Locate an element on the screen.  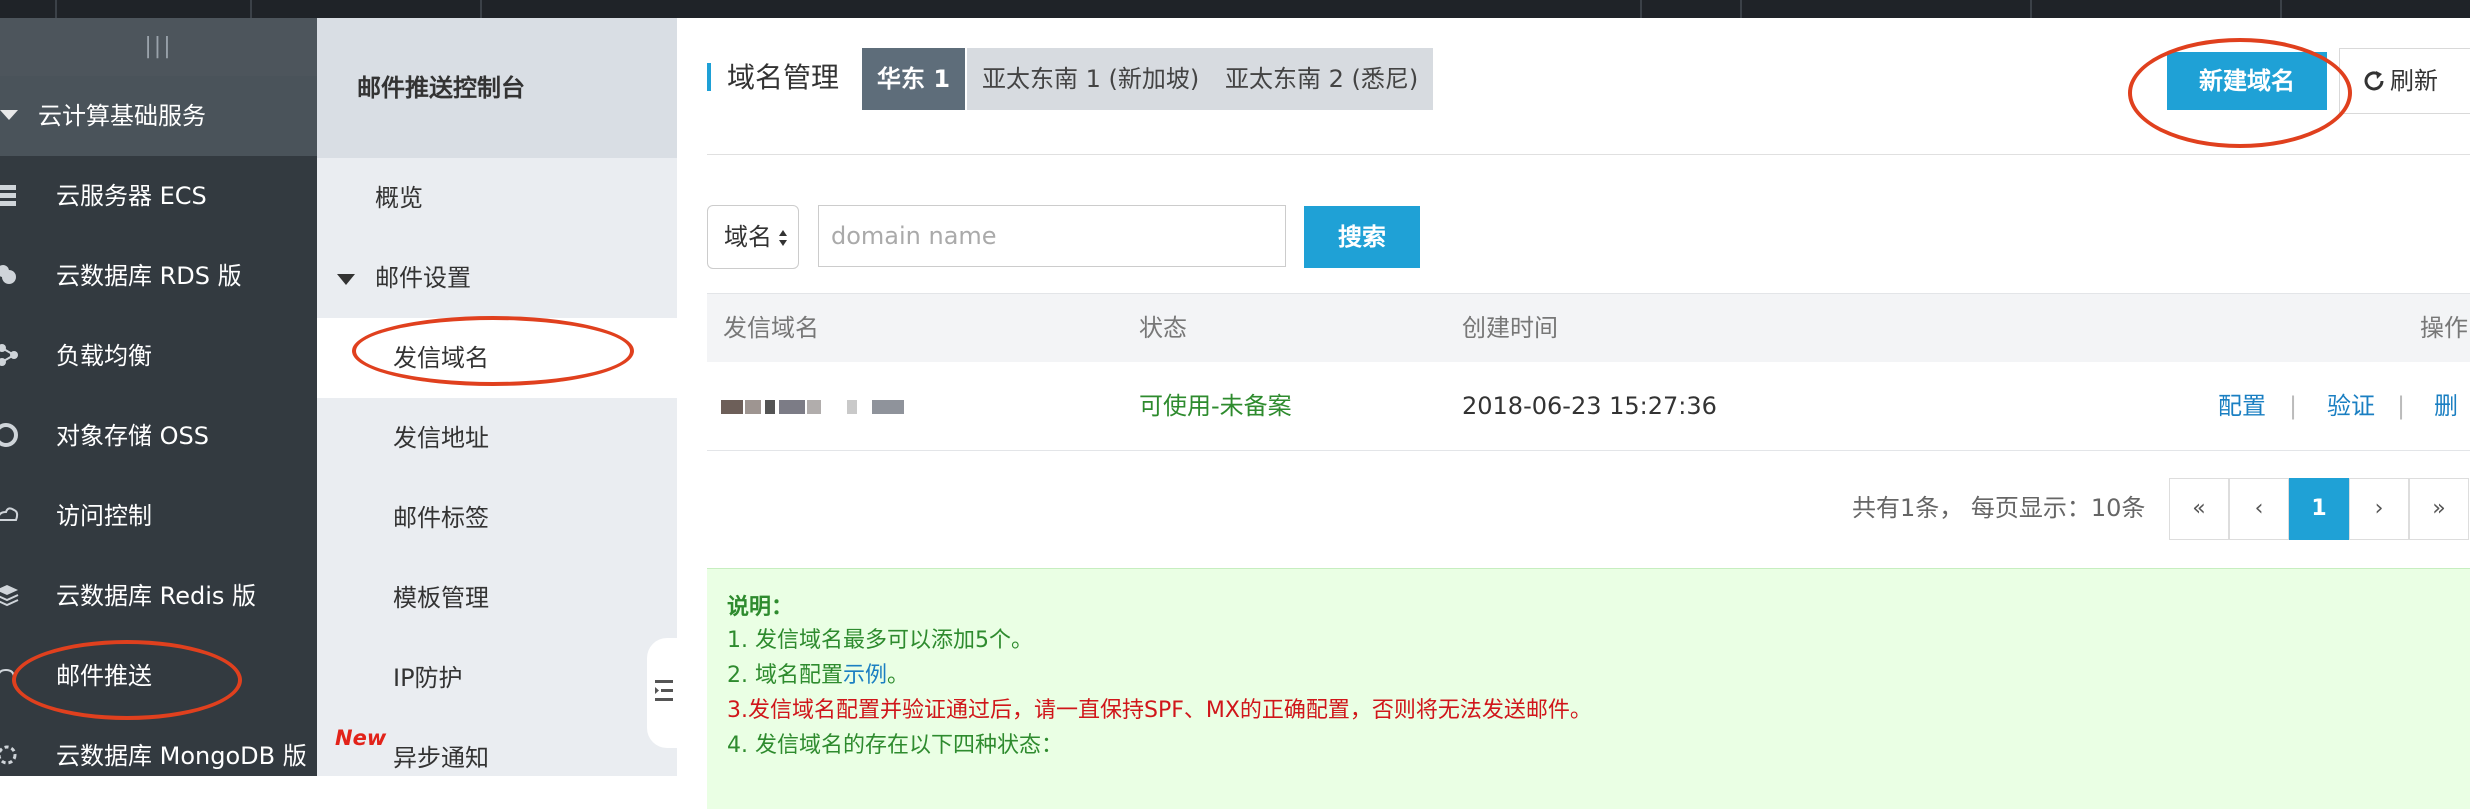
annotation-circle-directmail is located at coordinates (127, 680).